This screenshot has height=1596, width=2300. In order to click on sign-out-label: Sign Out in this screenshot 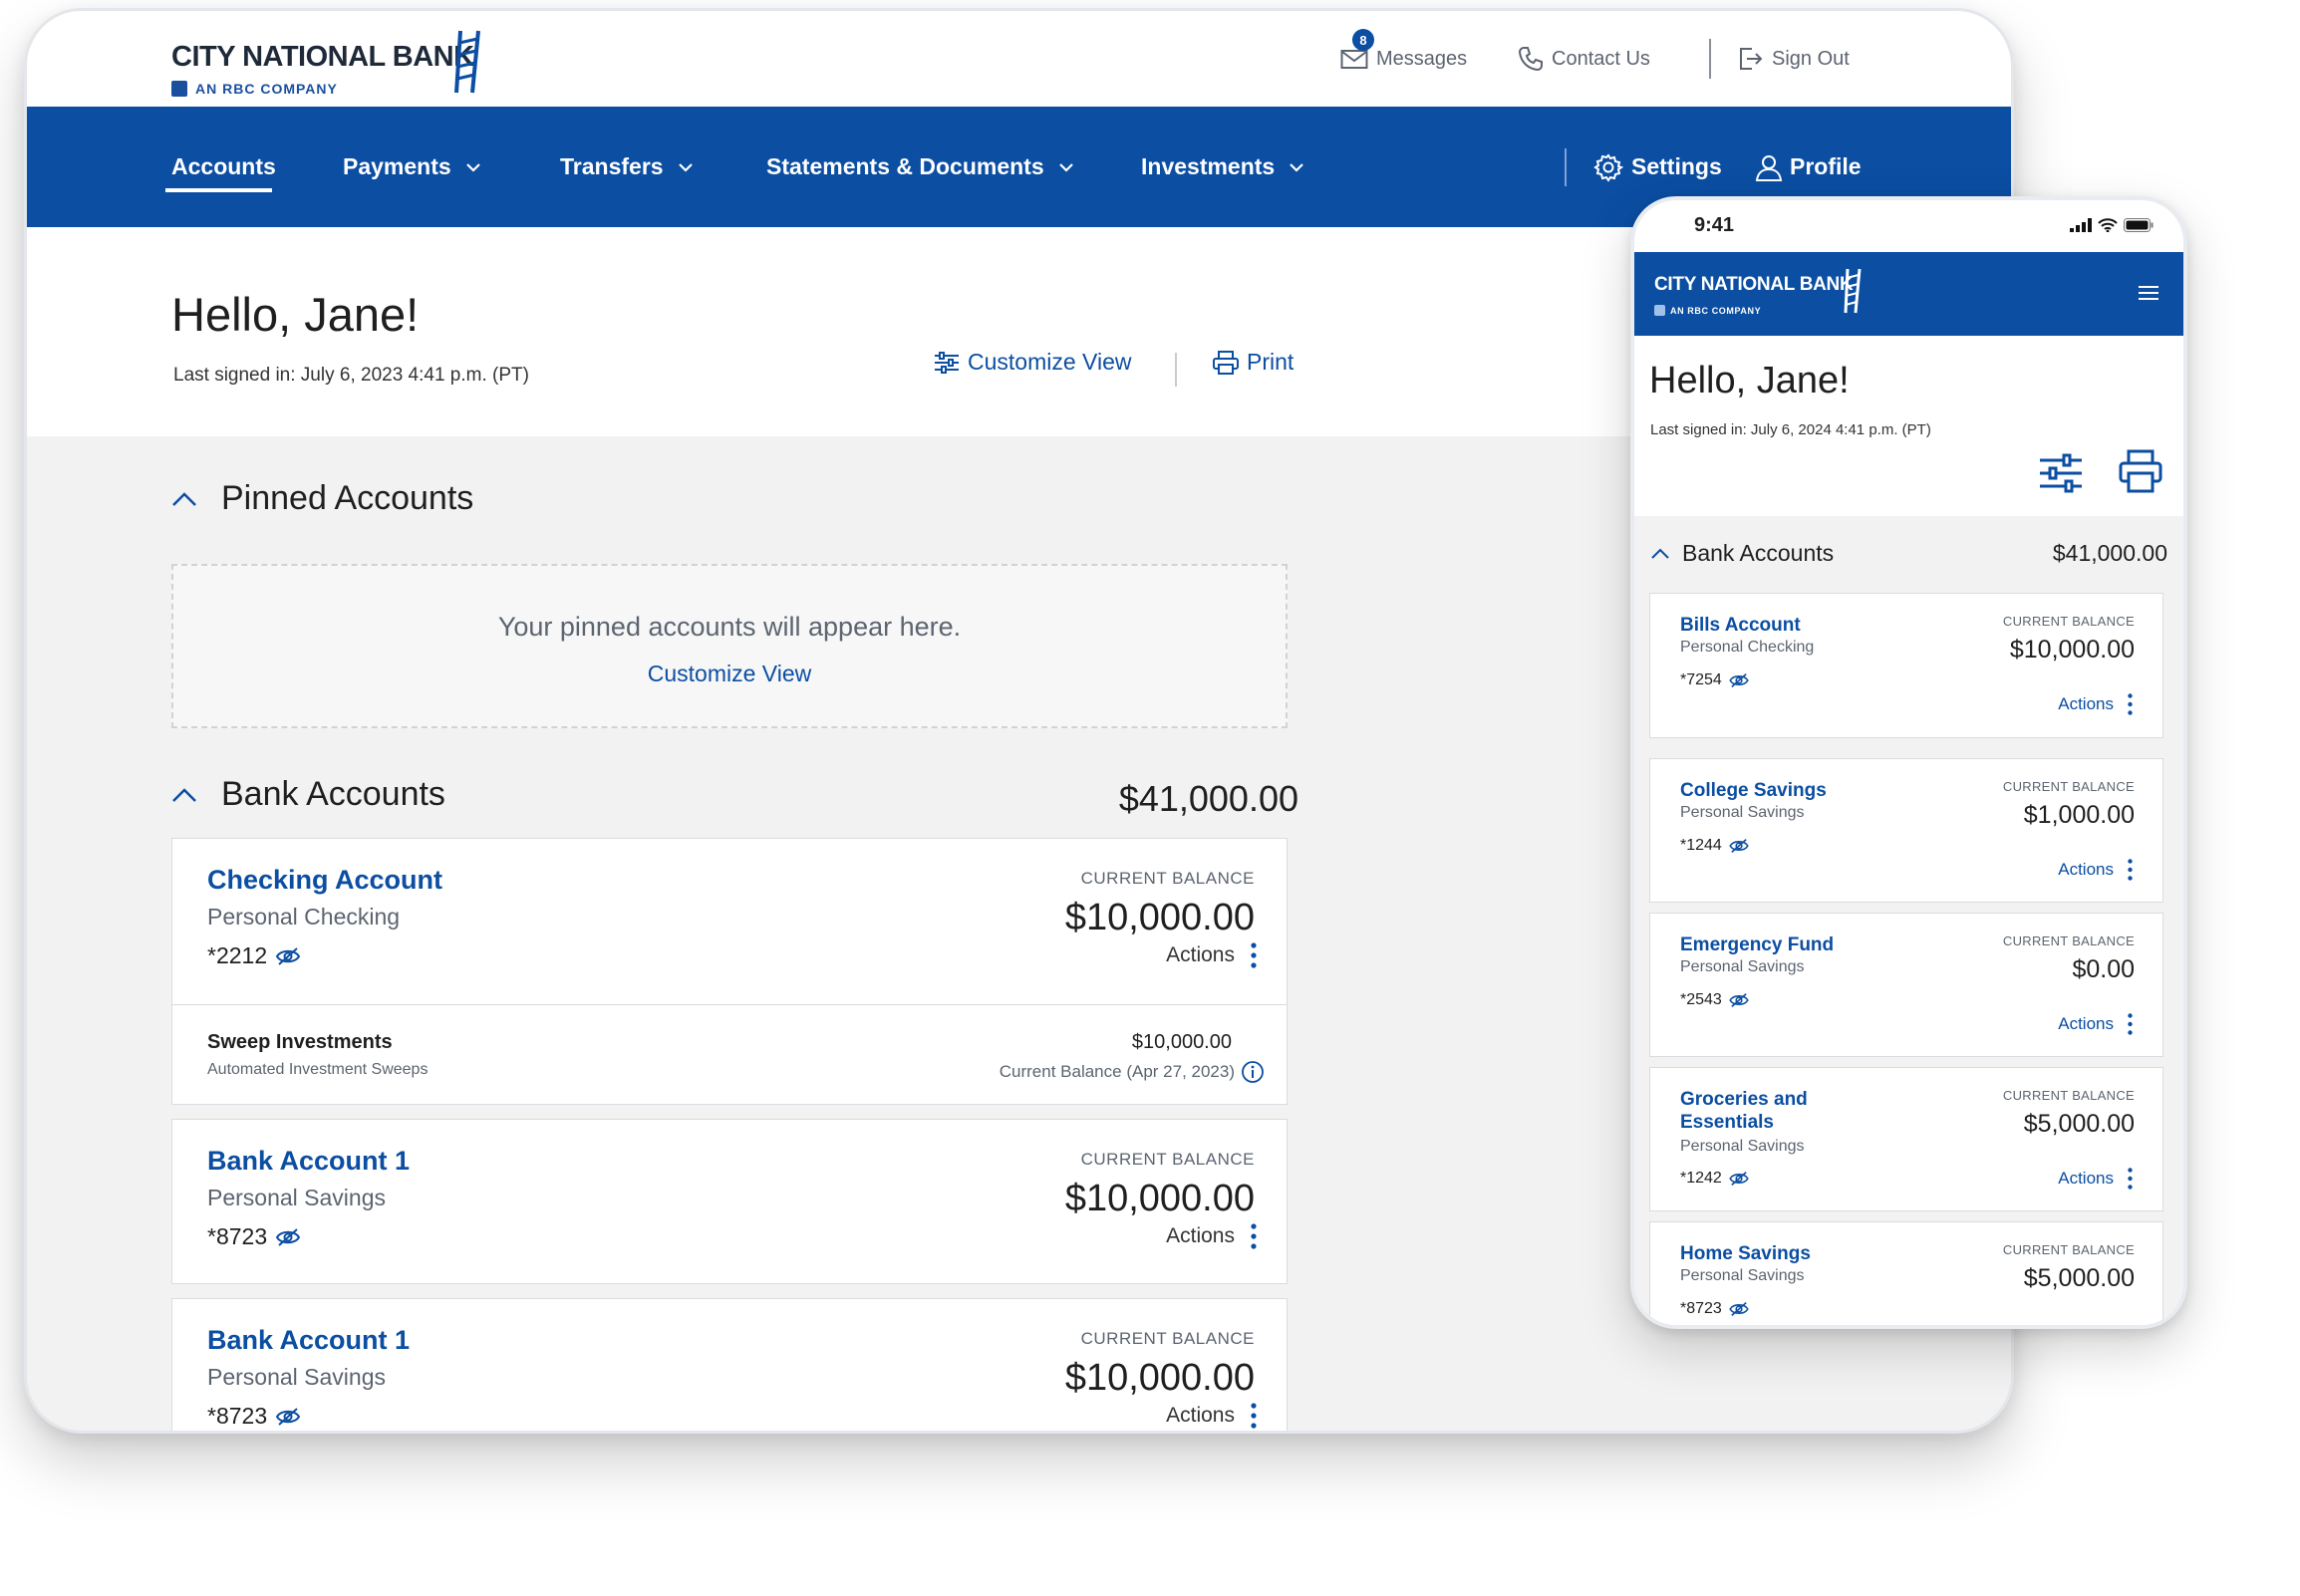, I will do `click(1811, 58)`.